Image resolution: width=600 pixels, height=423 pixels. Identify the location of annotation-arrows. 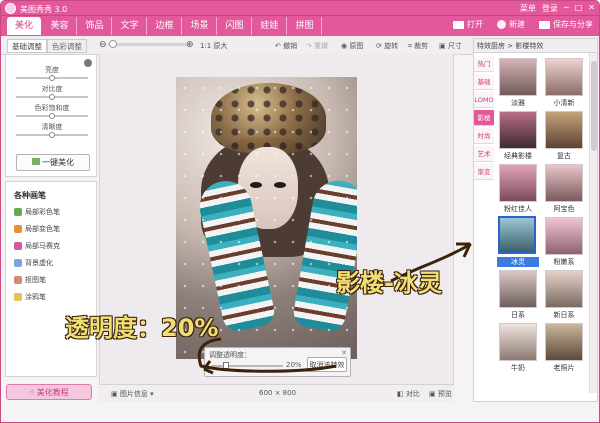
(334, 308).